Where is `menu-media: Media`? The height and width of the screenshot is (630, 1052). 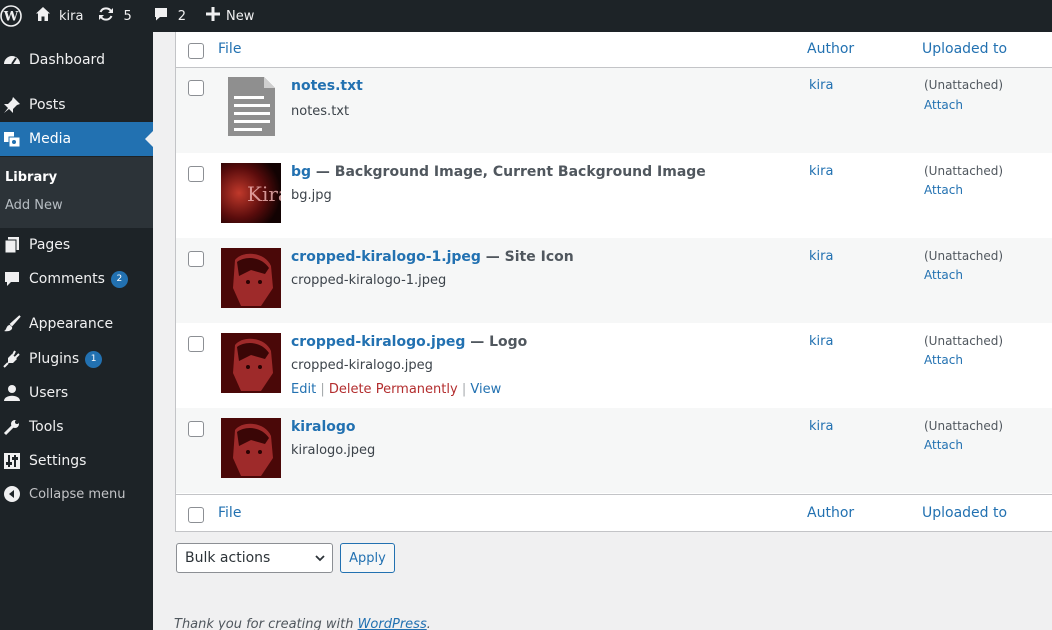
menu-media: Media is located at coordinates (76, 139).